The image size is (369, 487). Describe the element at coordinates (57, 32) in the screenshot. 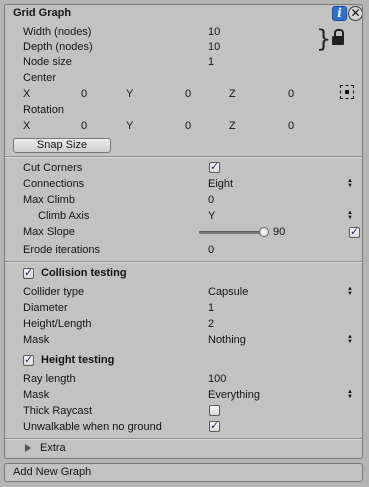

I see `width-label: Width (nodes)` at that location.